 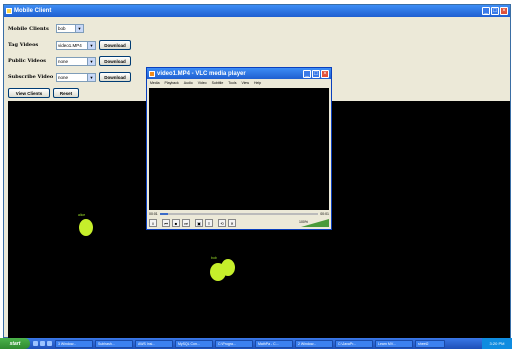 What do you see at coordinates (303, 222) in the screenshot?
I see `volume-value: 100%` at bounding box center [303, 222].